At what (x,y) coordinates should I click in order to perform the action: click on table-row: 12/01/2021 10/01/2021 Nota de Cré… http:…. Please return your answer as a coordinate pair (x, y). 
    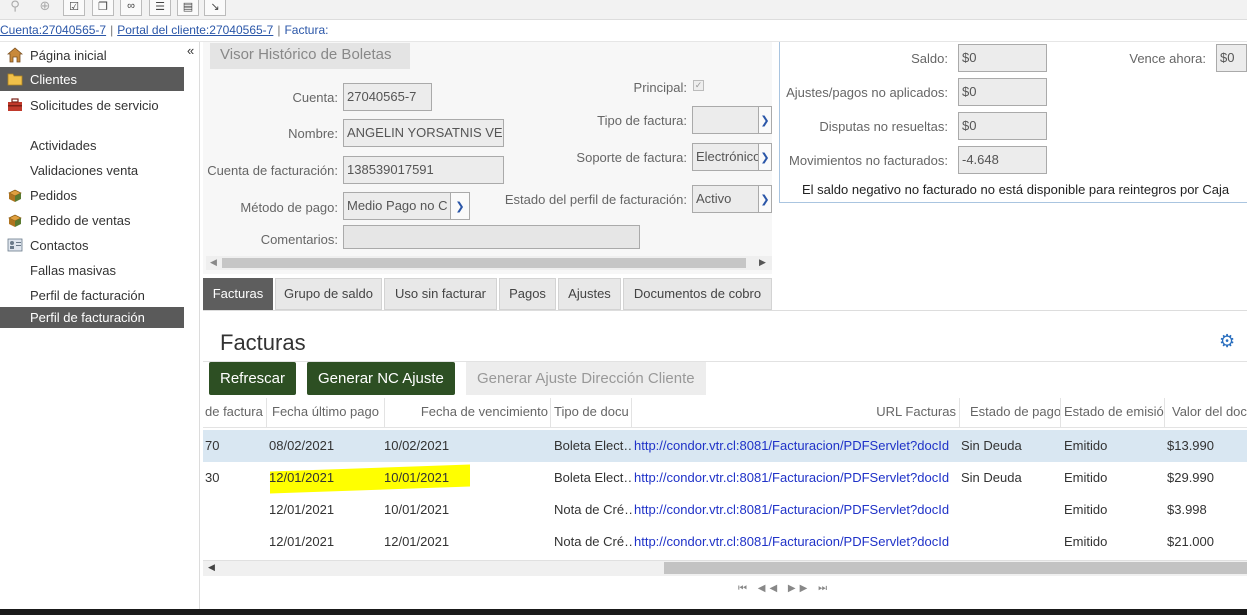
    Looking at the image, I should click on (725, 510).